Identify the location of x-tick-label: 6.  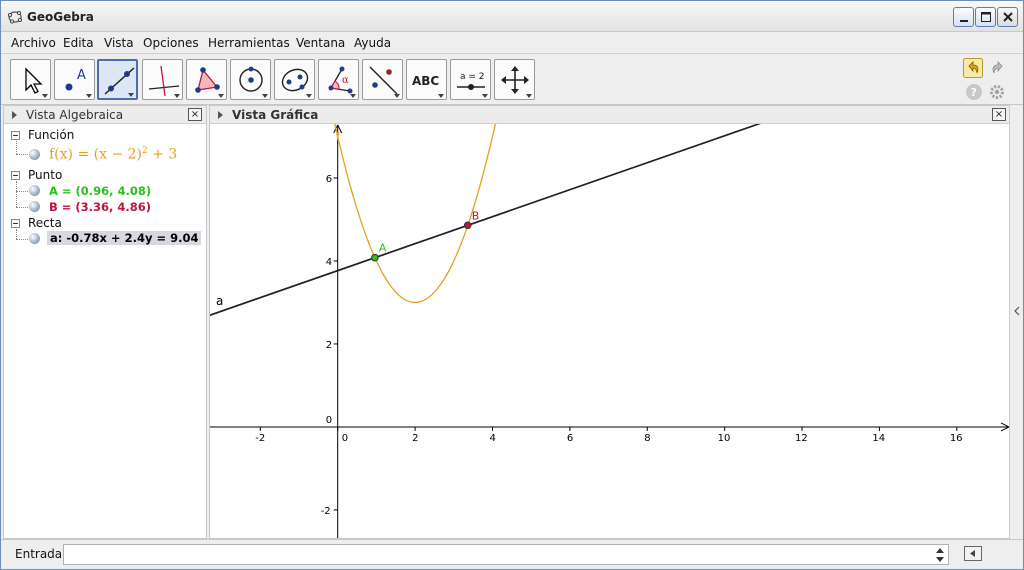
(570, 438).